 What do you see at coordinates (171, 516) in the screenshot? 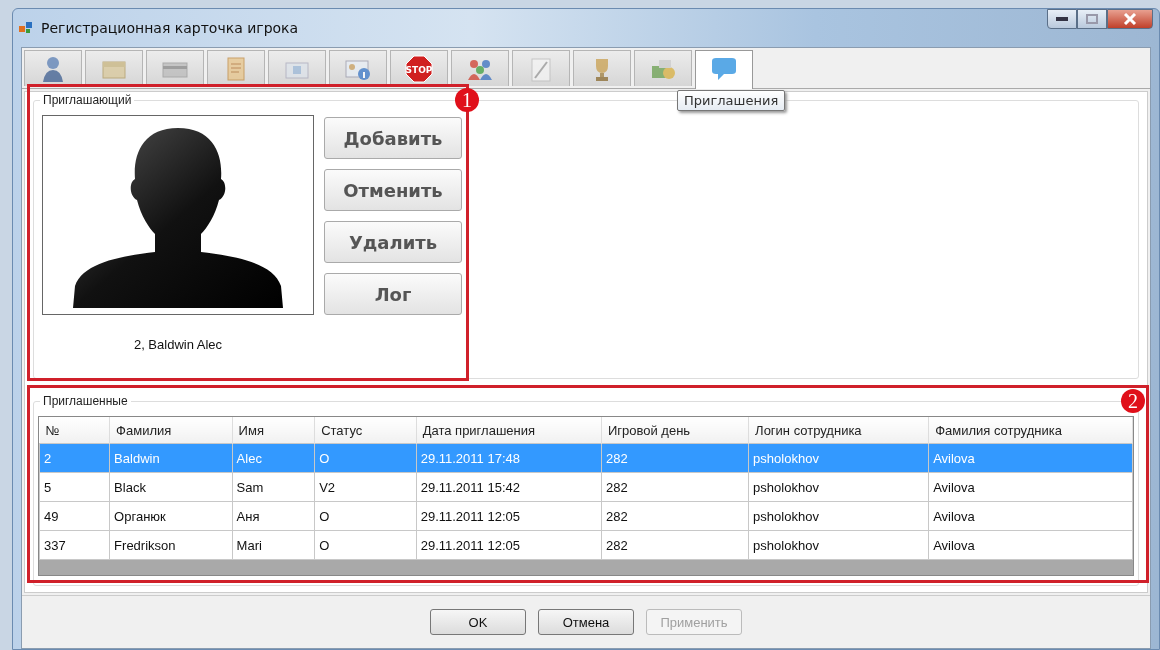
I see `table-cell: Органюк` at bounding box center [171, 516].